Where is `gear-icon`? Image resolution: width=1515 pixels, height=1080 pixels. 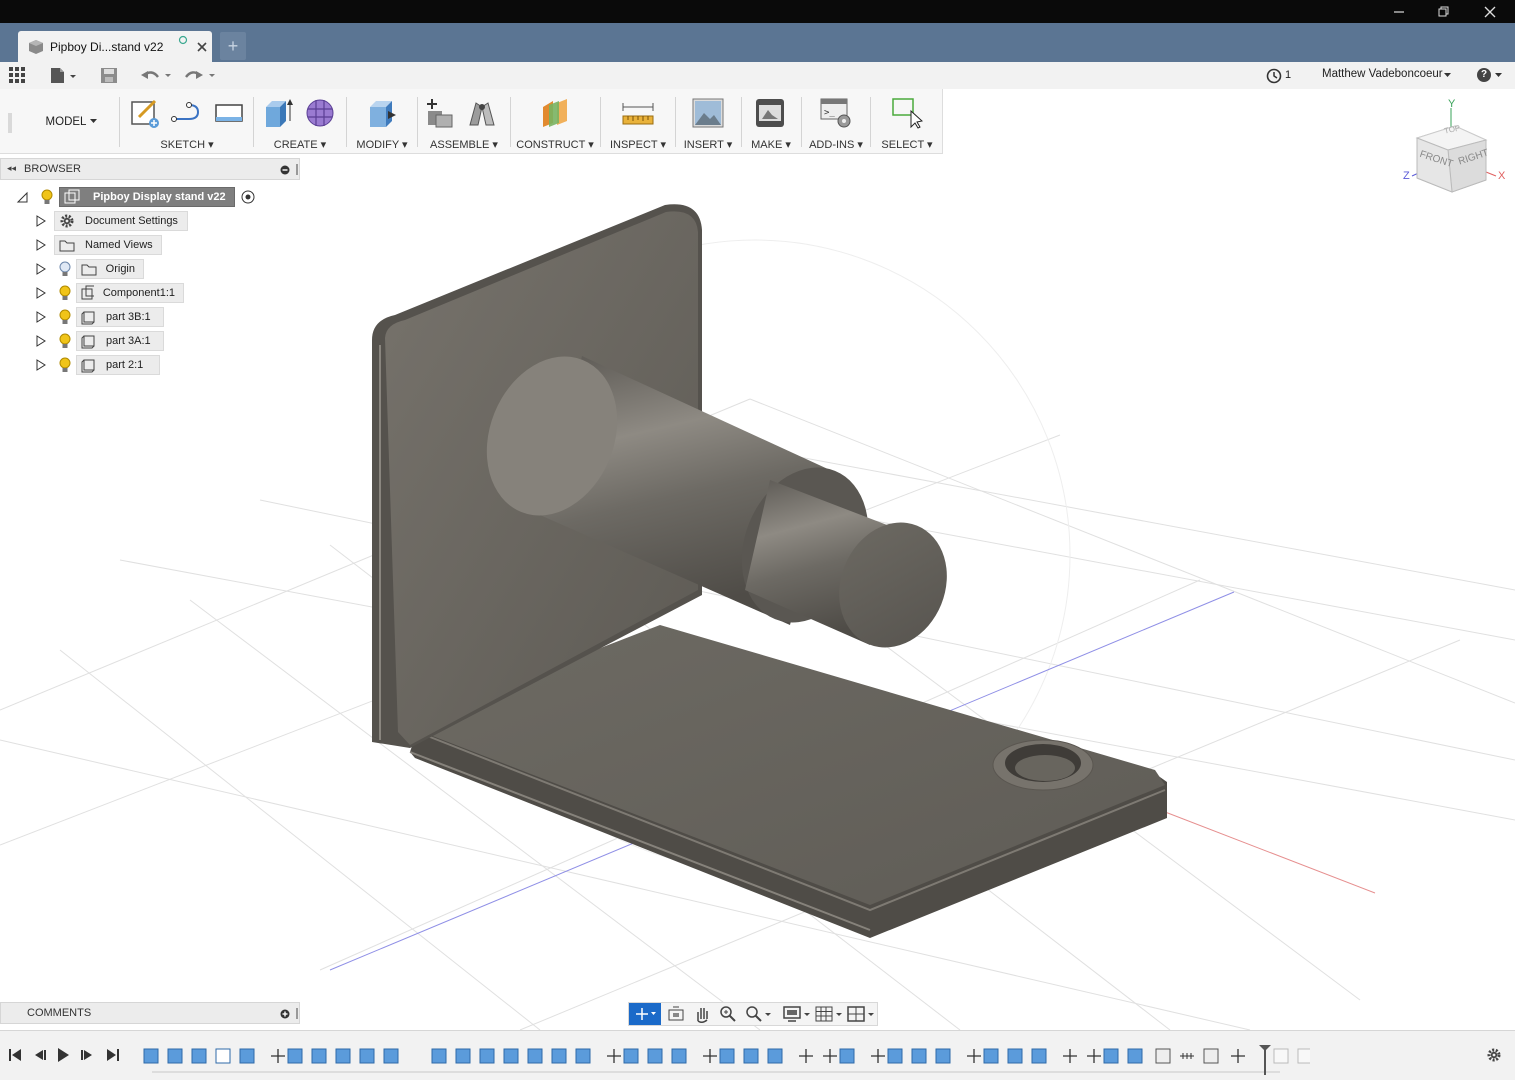
gear-icon is located at coordinates (67, 221).